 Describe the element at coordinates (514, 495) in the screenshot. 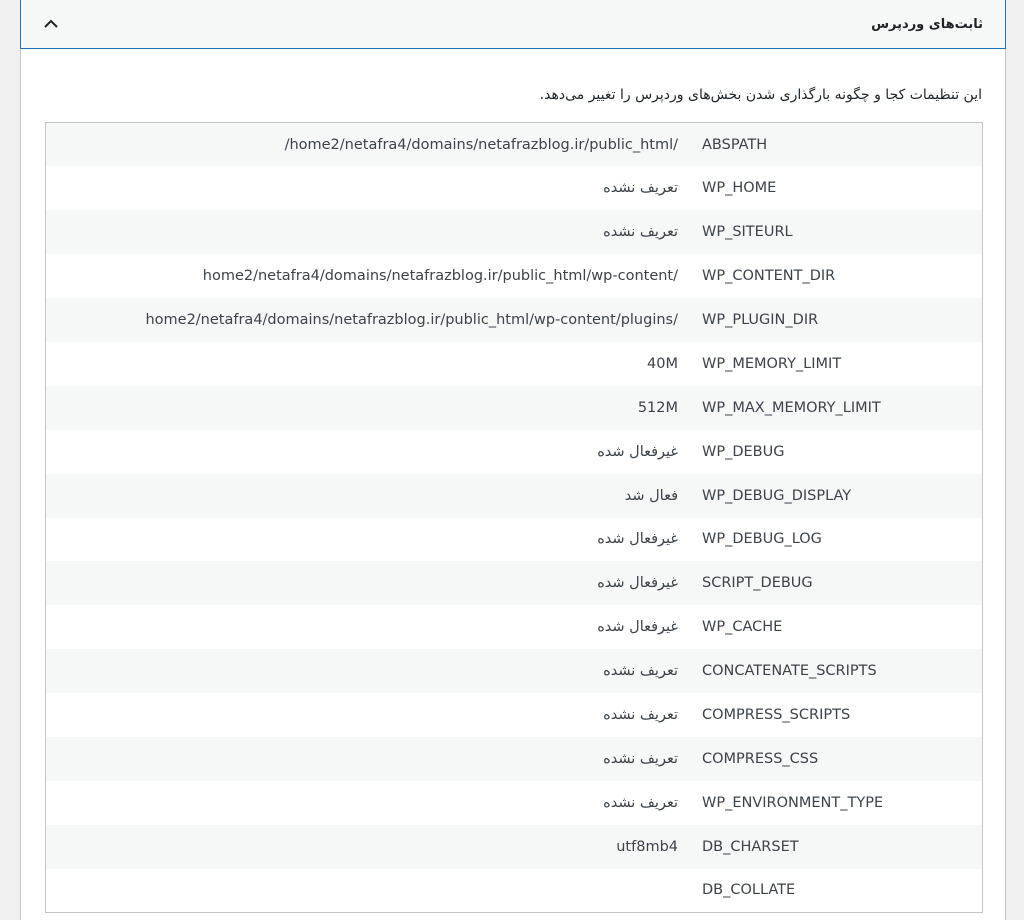

I see `table-row: WP_DEBUG_DISPLAY فعال شد` at that location.